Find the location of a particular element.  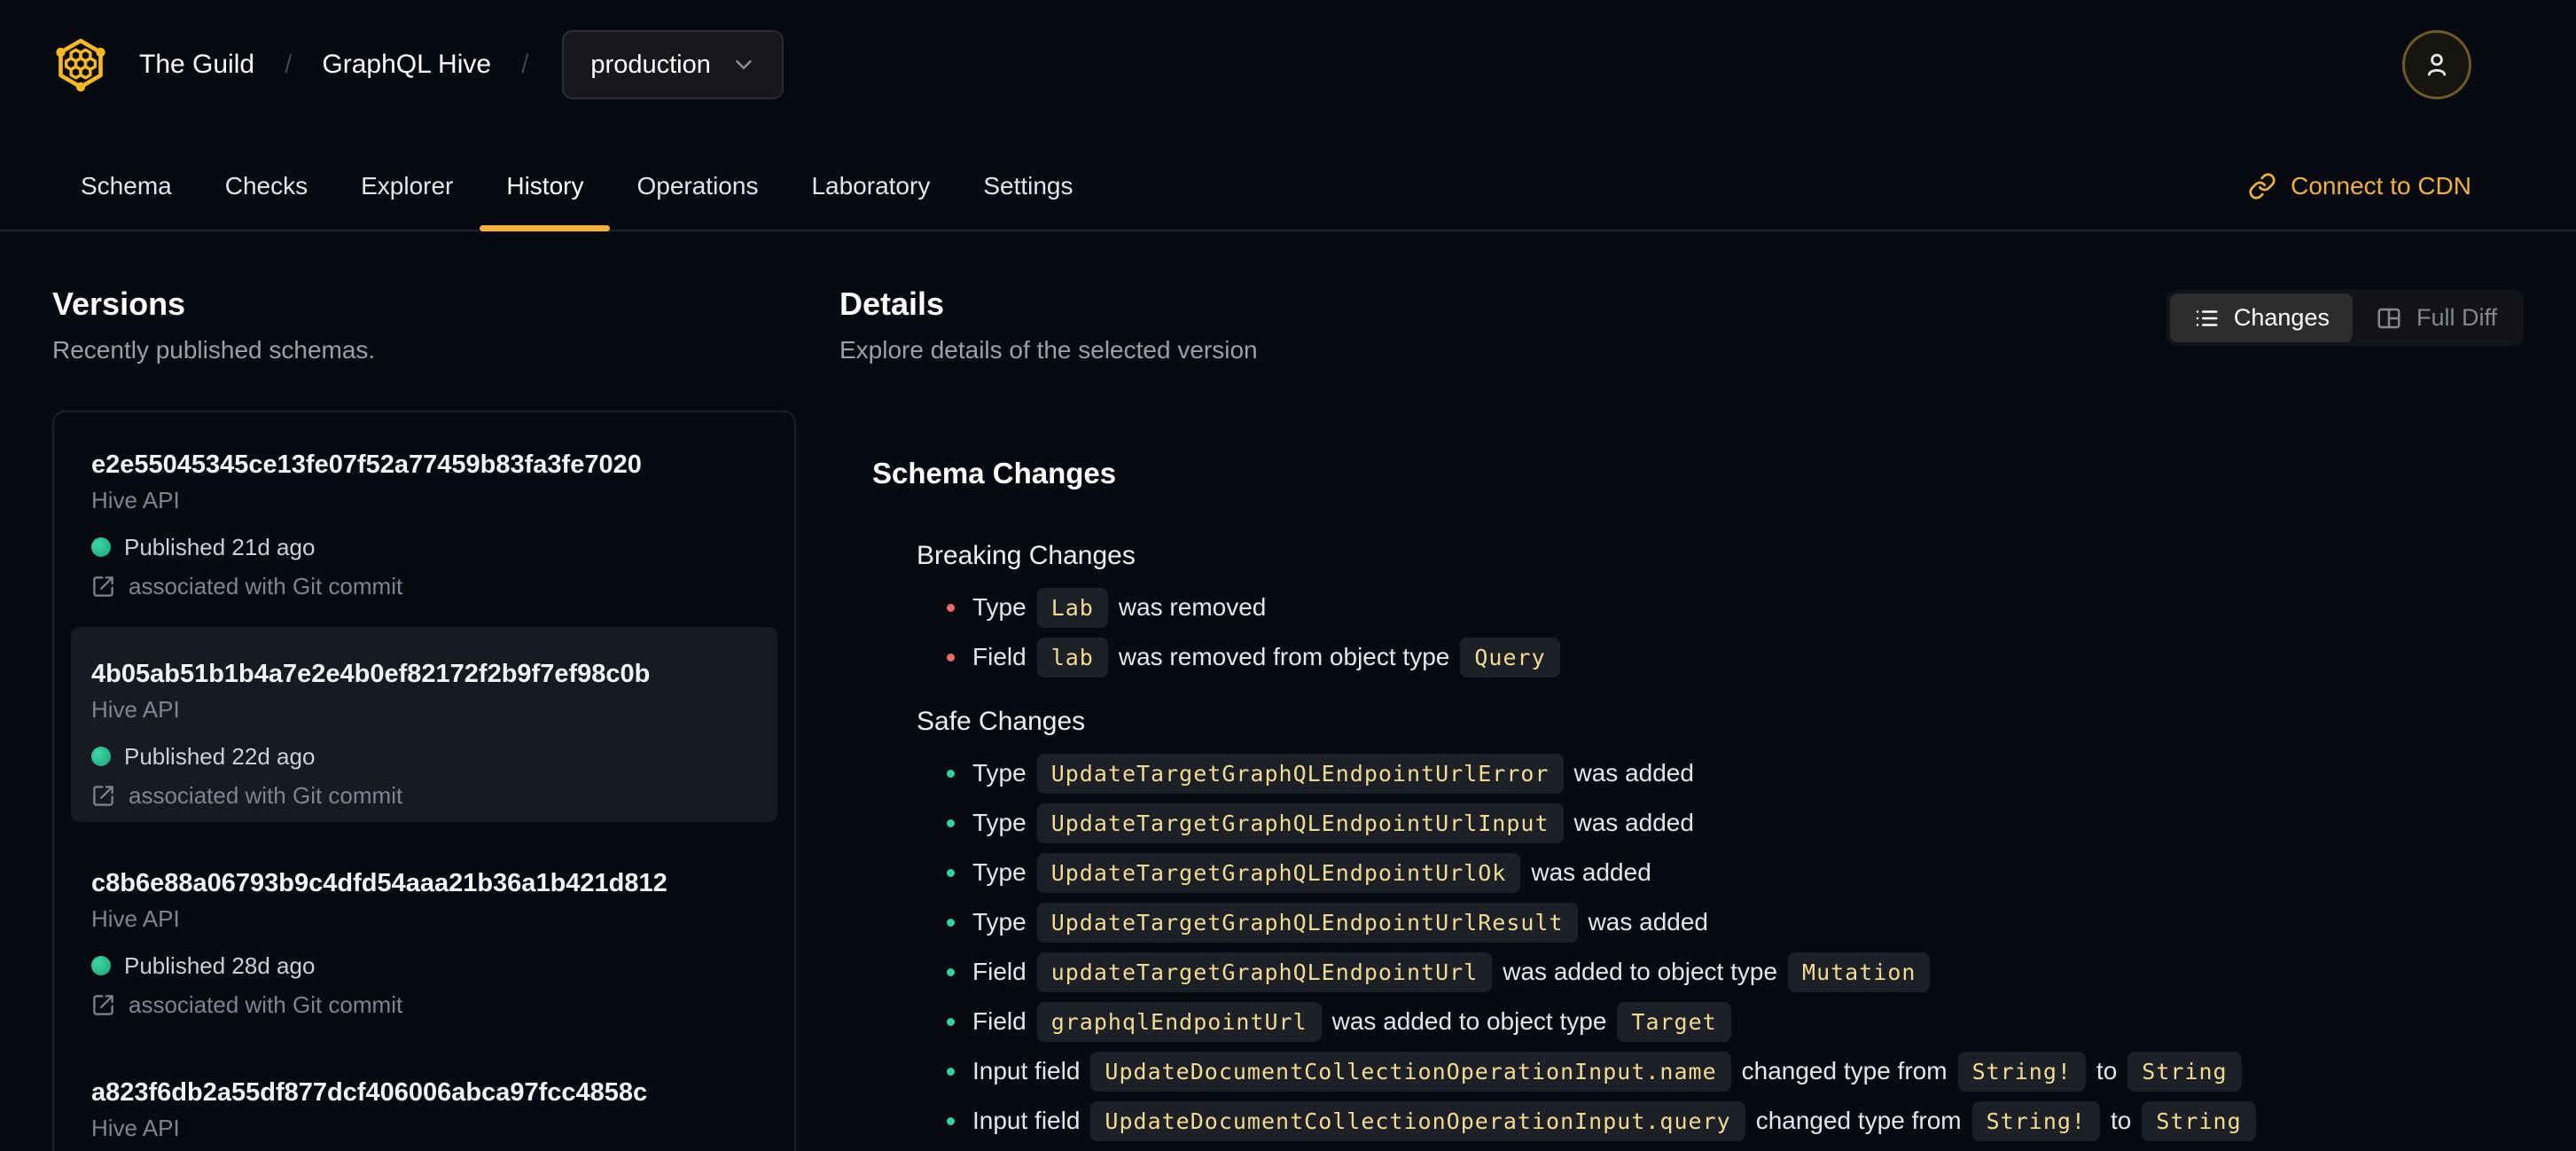

published-row: Published 21d ago is located at coordinates (424, 547).